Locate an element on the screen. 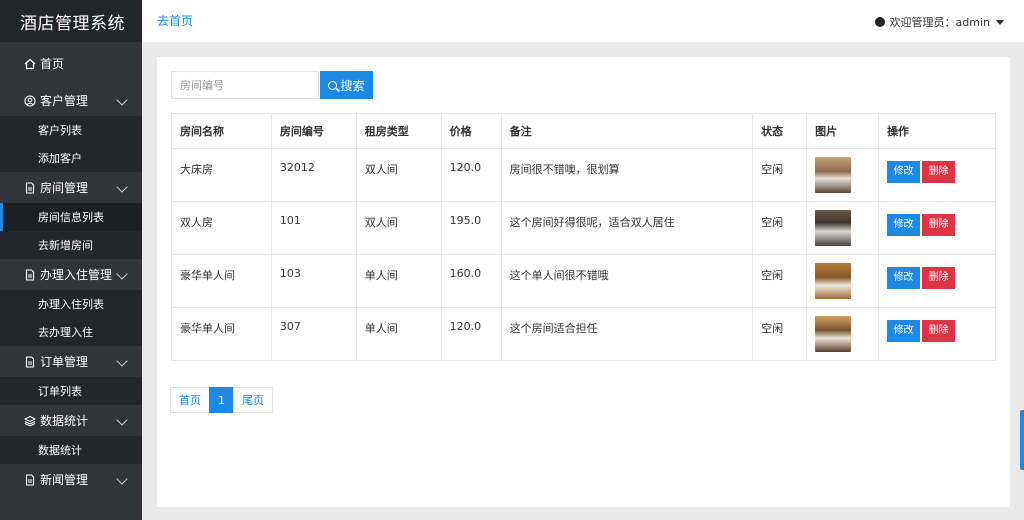 The width and height of the screenshot is (1024, 520). topbar: 去首页 欢迎管理员：admin is located at coordinates (583, 21).